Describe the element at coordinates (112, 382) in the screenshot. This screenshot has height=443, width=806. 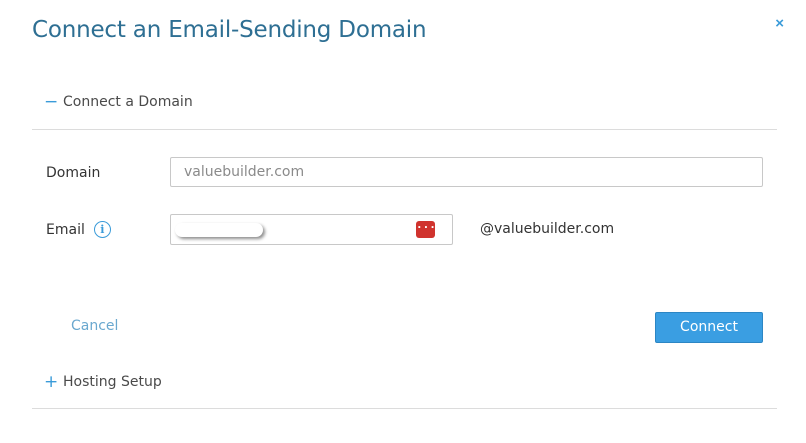
I see `section-label: Hosting Setup` at that location.